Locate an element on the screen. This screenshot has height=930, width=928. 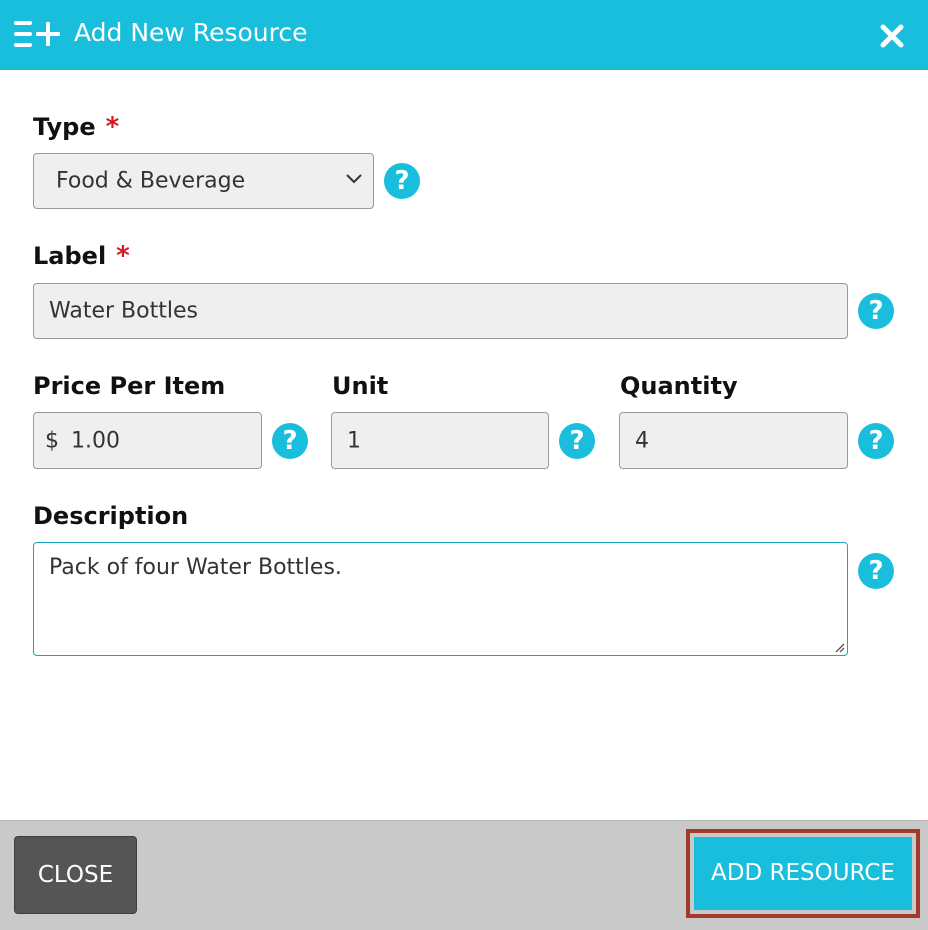
price-input: $ 1.00 is located at coordinates (147, 440).